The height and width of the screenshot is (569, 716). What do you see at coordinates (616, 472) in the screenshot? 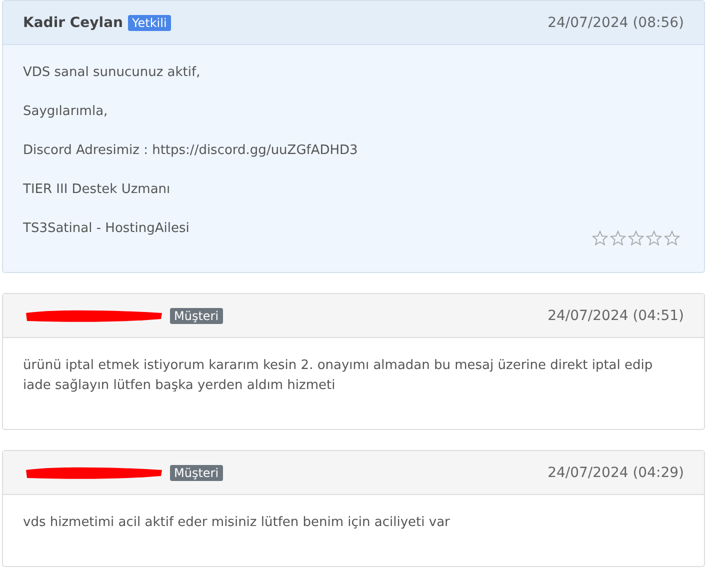
I see `message-date: 24/07/2024 (04:29)` at bounding box center [616, 472].